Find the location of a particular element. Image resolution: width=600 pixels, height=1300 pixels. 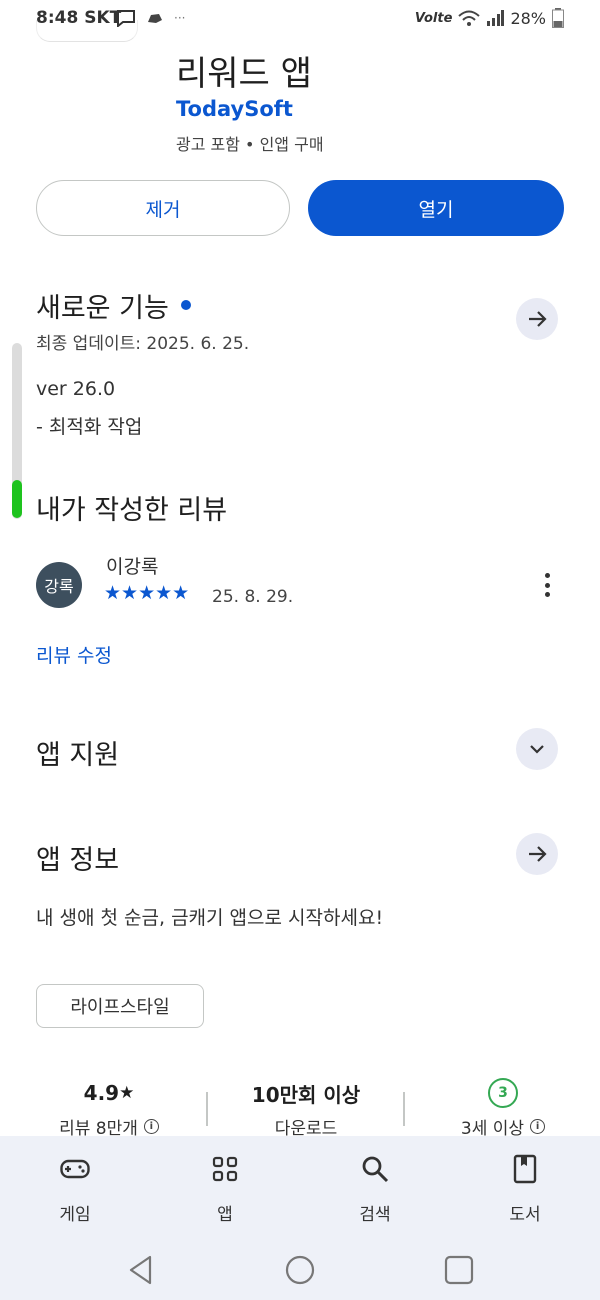

app-support-title: 앱 지원 is located at coordinates (78, 755).